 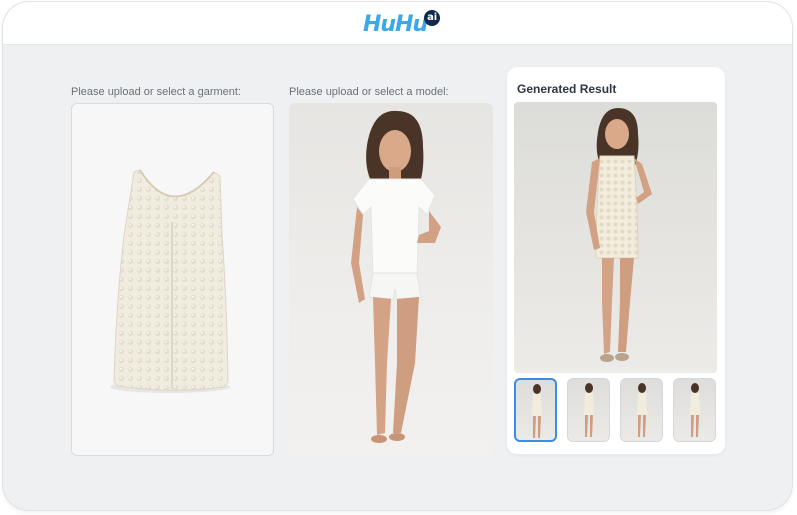 I want to click on model-image, so click(x=396, y=276).